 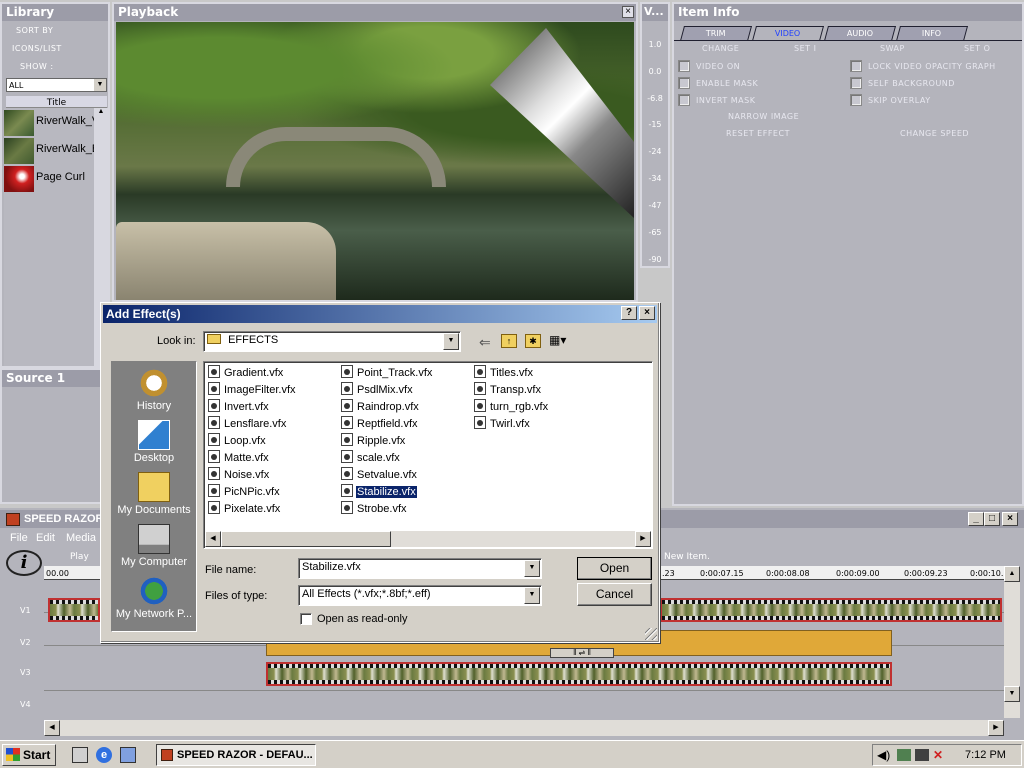 What do you see at coordinates (332, 341) in the screenshot?
I see `look-in-select: EFFECTS ▼` at bounding box center [332, 341].